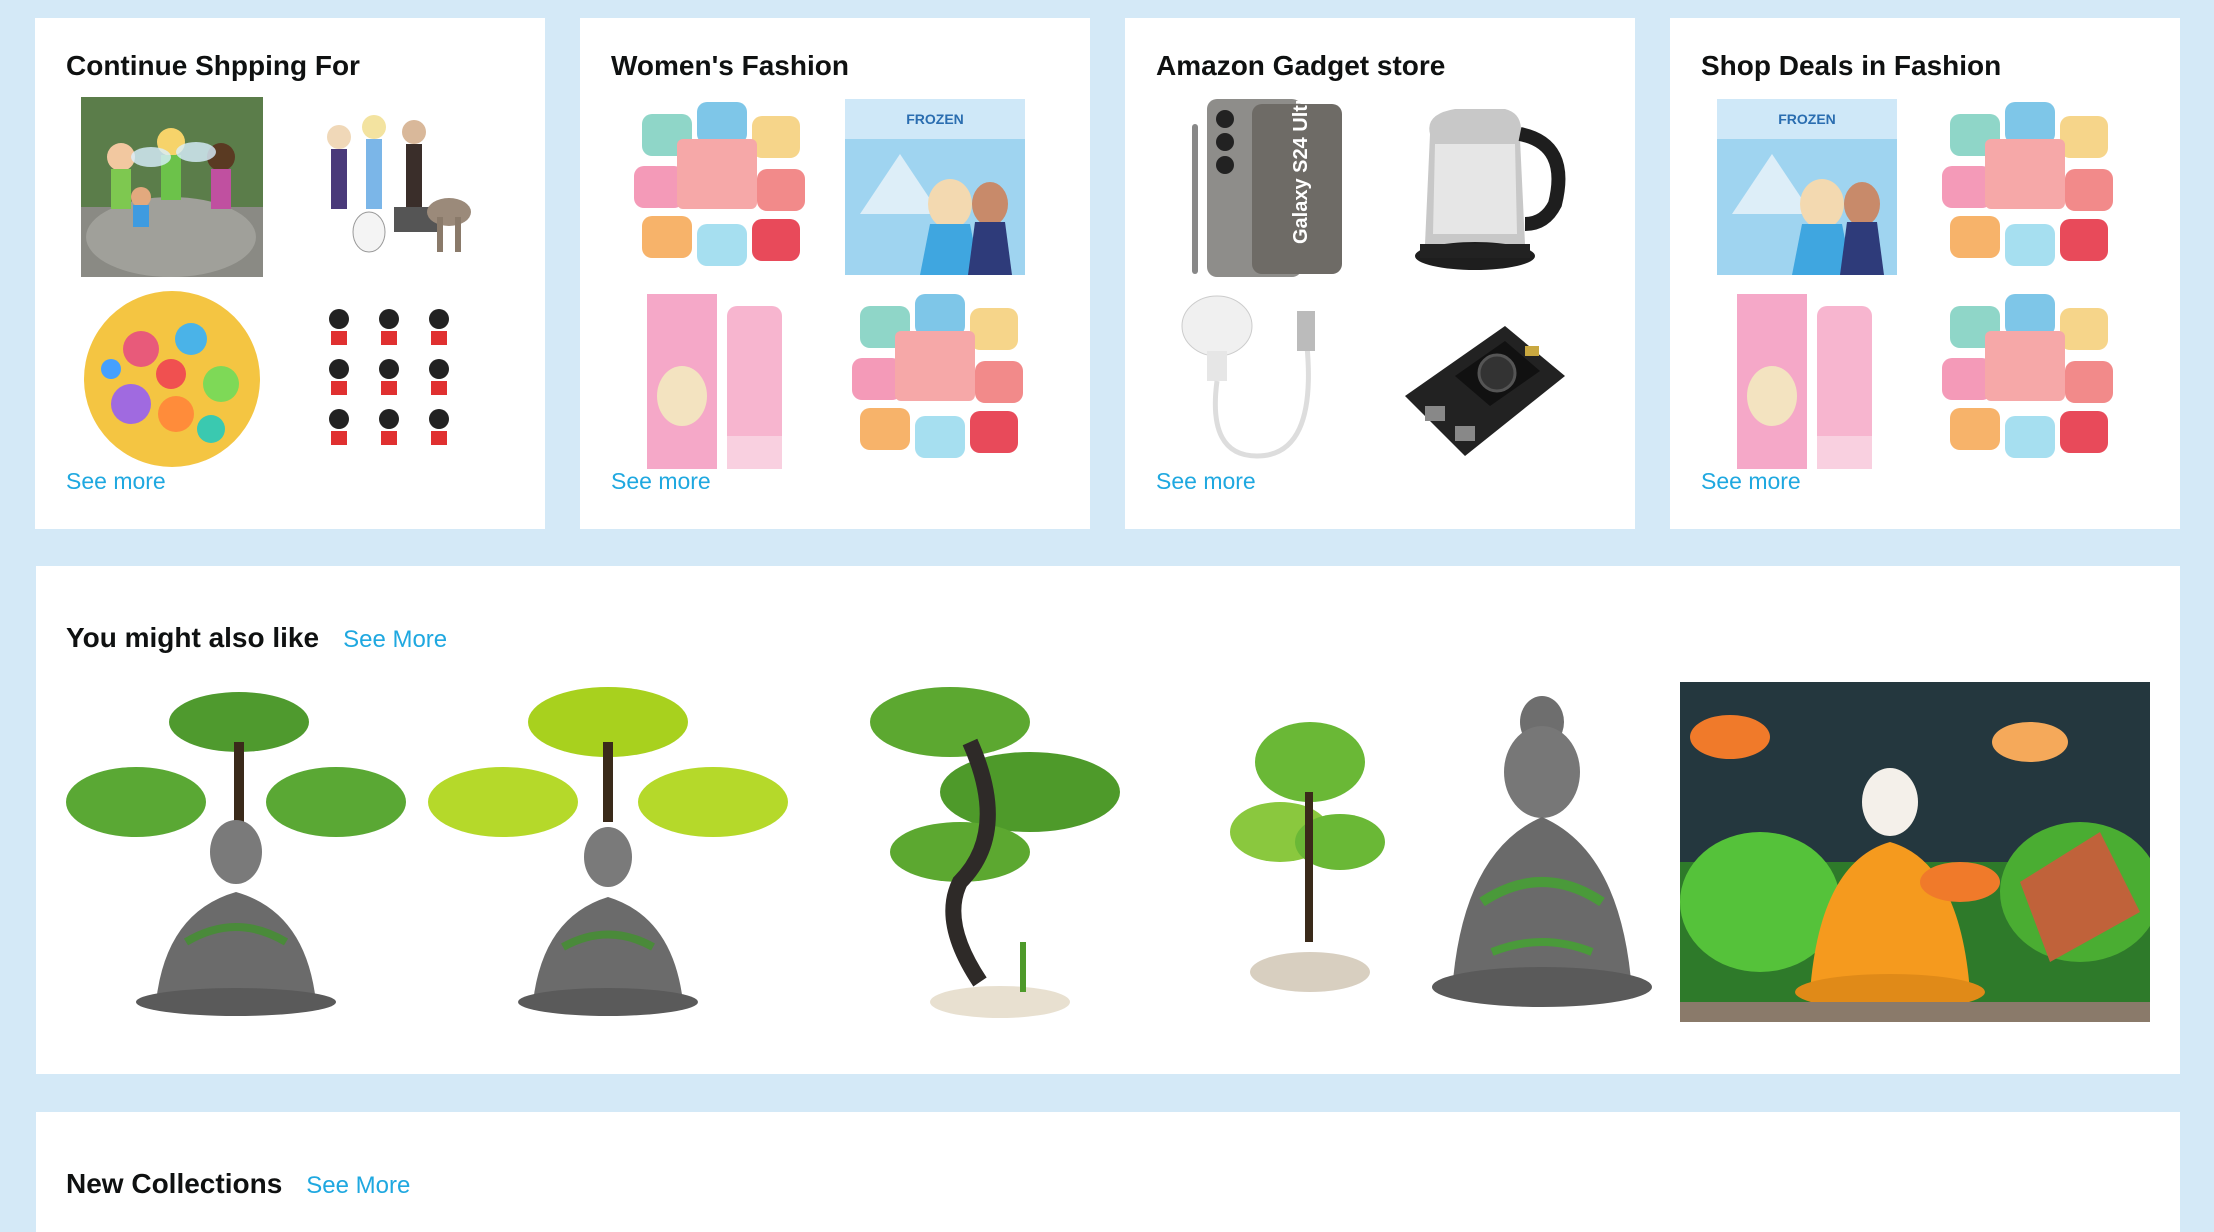  I want to click on small-plant-icon, so click(1310, 852).